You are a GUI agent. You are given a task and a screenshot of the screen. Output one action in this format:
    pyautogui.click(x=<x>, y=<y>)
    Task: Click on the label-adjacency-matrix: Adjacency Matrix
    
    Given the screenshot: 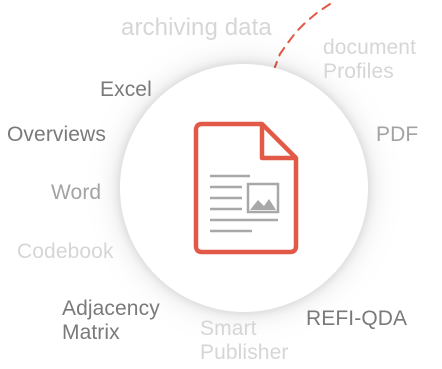 What is the action you would take?
    pyautogui.click(x=111, y=321)
    